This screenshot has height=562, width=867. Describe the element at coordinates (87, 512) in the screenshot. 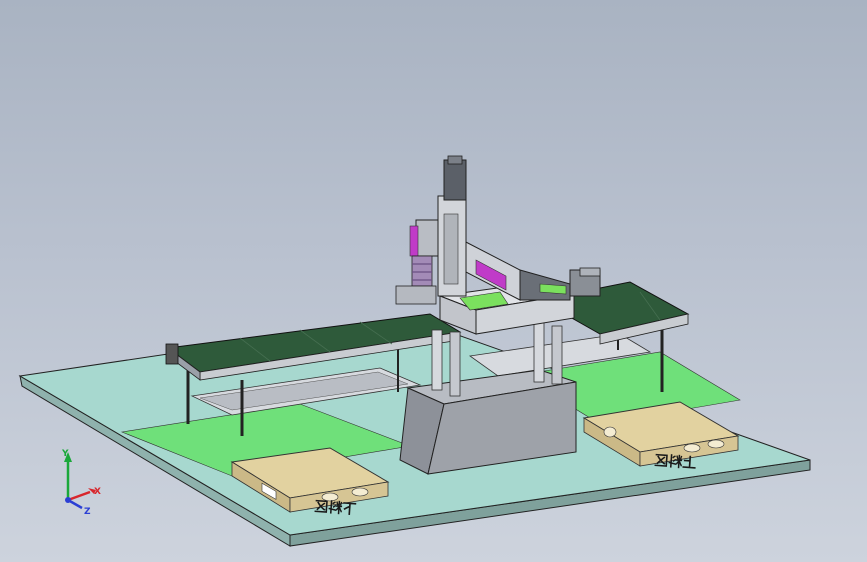

I see `triad-z-label: Z` at that location.